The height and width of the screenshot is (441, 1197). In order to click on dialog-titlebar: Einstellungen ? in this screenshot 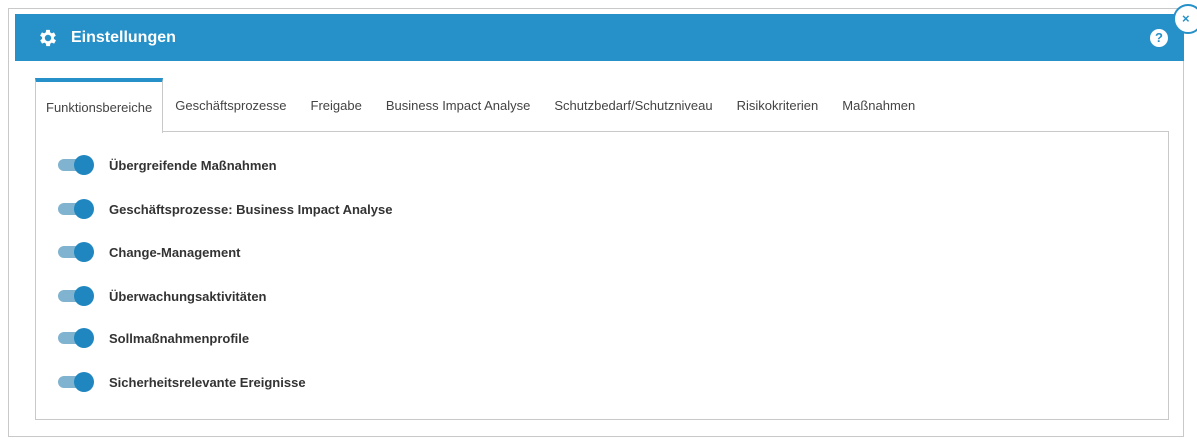, I will do `click(599, 37)`.